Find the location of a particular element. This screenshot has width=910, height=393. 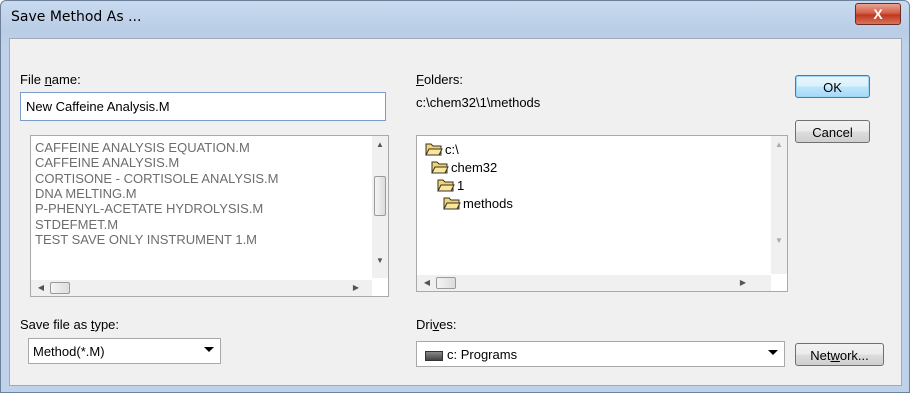

folder-tree-item: c:\ is located at coordinates (442, 151).